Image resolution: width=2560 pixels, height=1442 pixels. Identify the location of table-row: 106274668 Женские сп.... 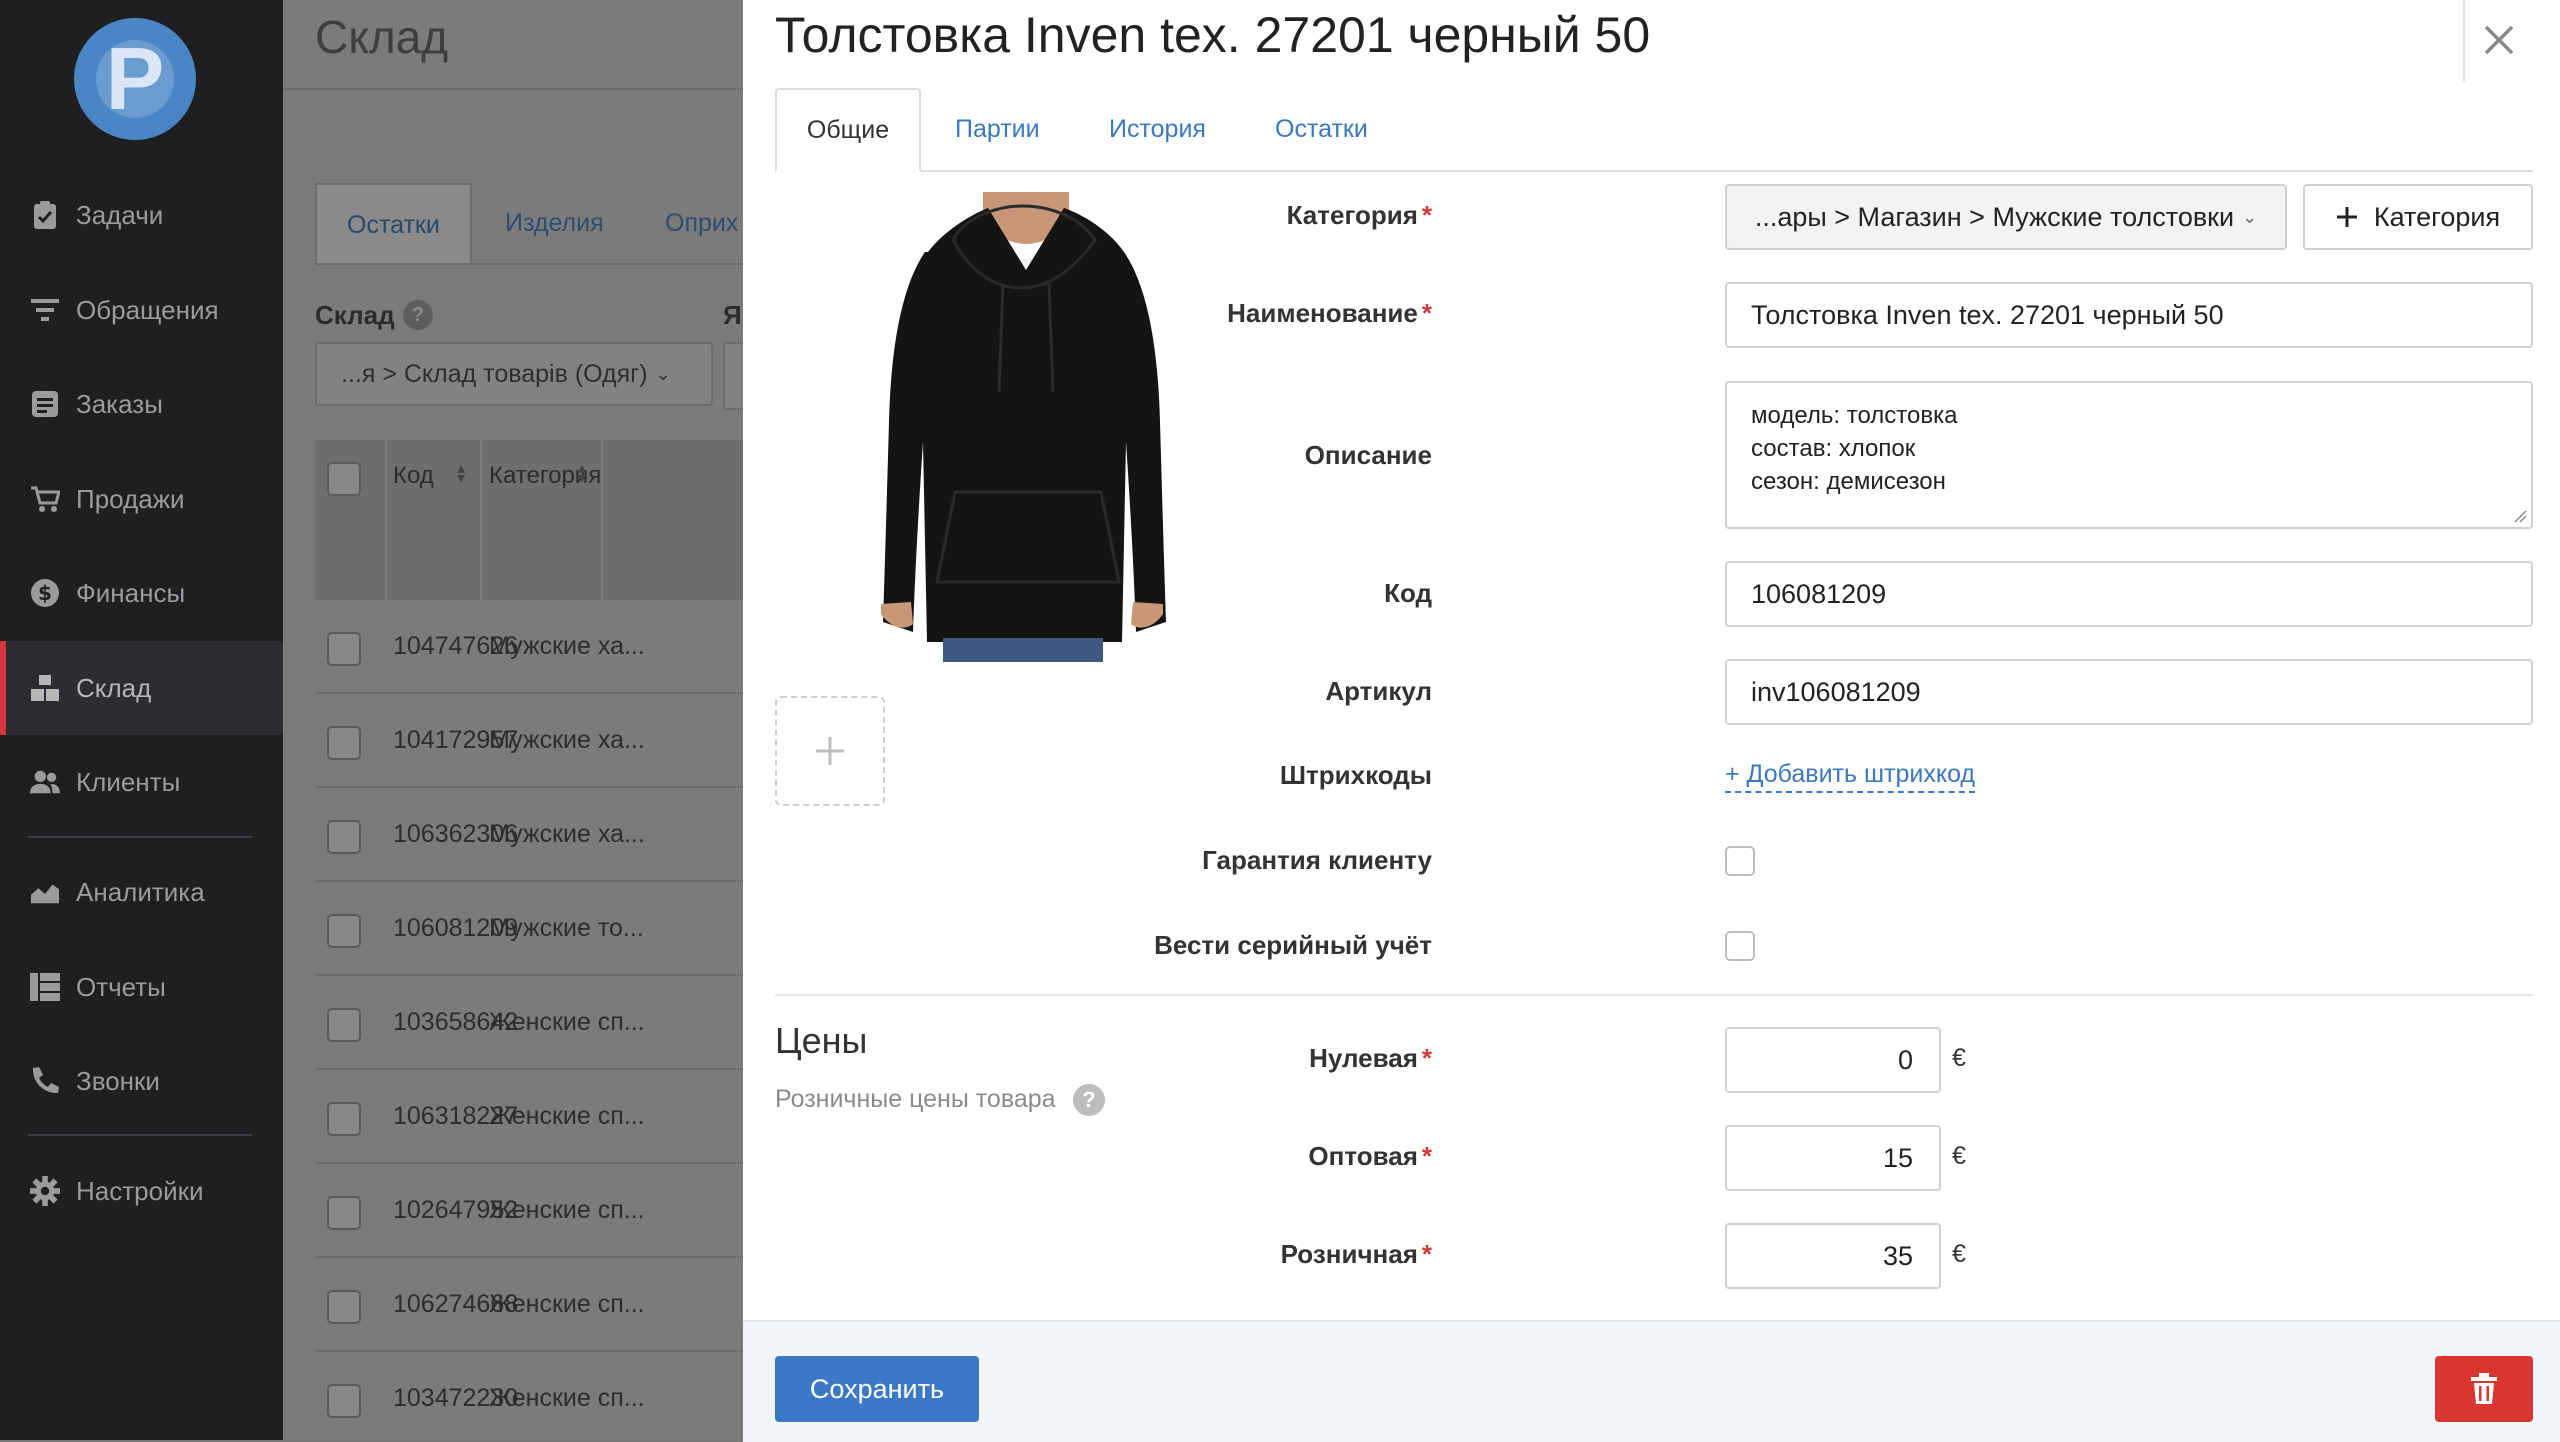
(529, 1305).